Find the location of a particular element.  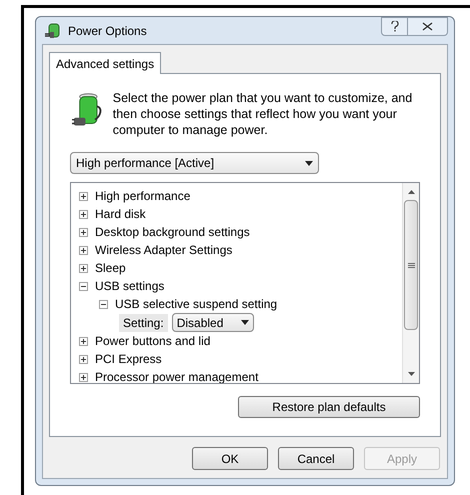

grip-icon is located at coordinates (411, 265).